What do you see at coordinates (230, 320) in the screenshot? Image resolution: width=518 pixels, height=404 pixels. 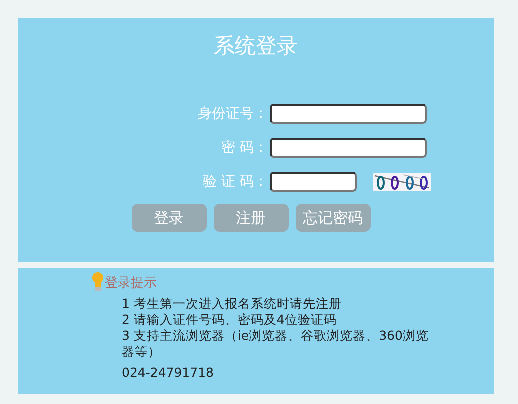 I see `tip-text: 2 请输入证件号码、密码及4位验证码` at bounding box center [230, 320].